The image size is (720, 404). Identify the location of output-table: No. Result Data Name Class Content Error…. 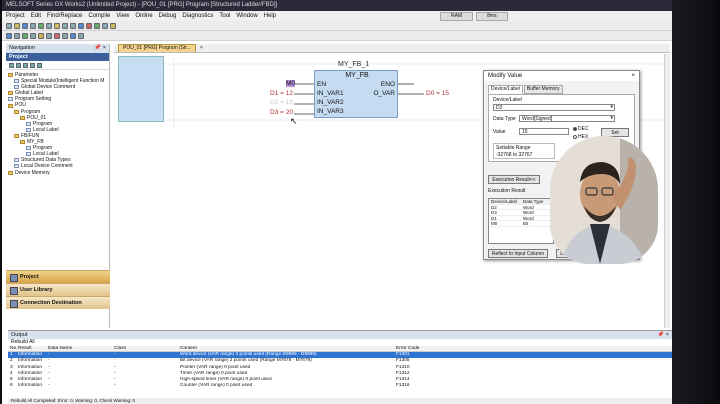
(340, 367).